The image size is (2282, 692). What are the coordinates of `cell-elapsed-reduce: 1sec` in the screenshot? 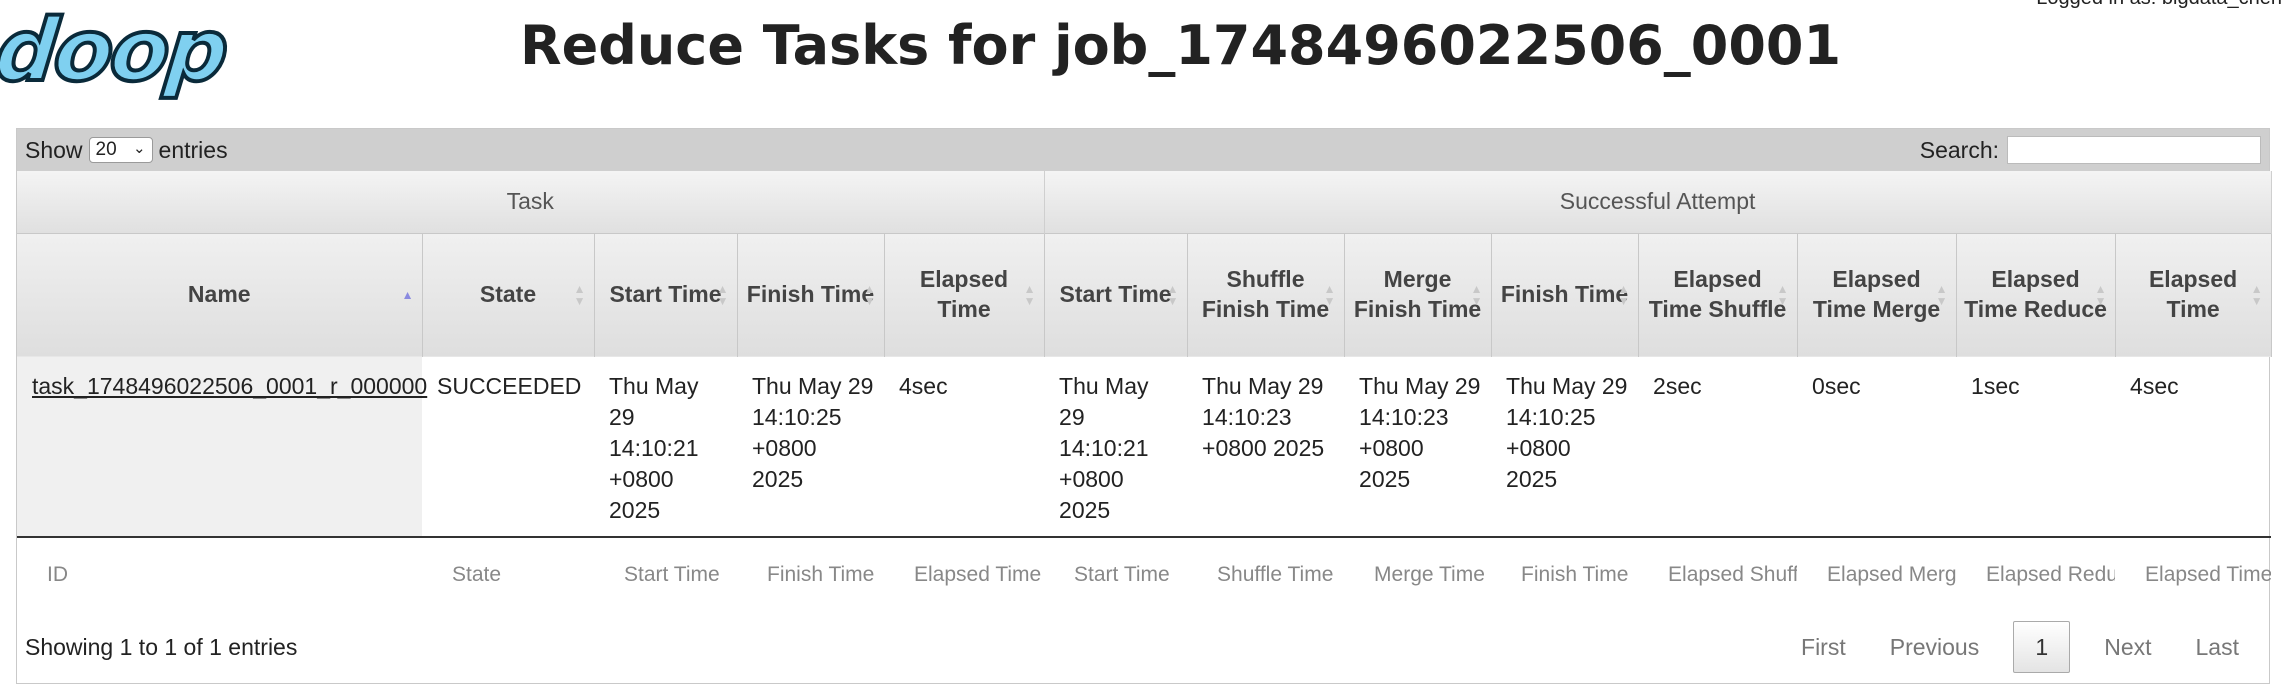 It's located at (1995, 386).